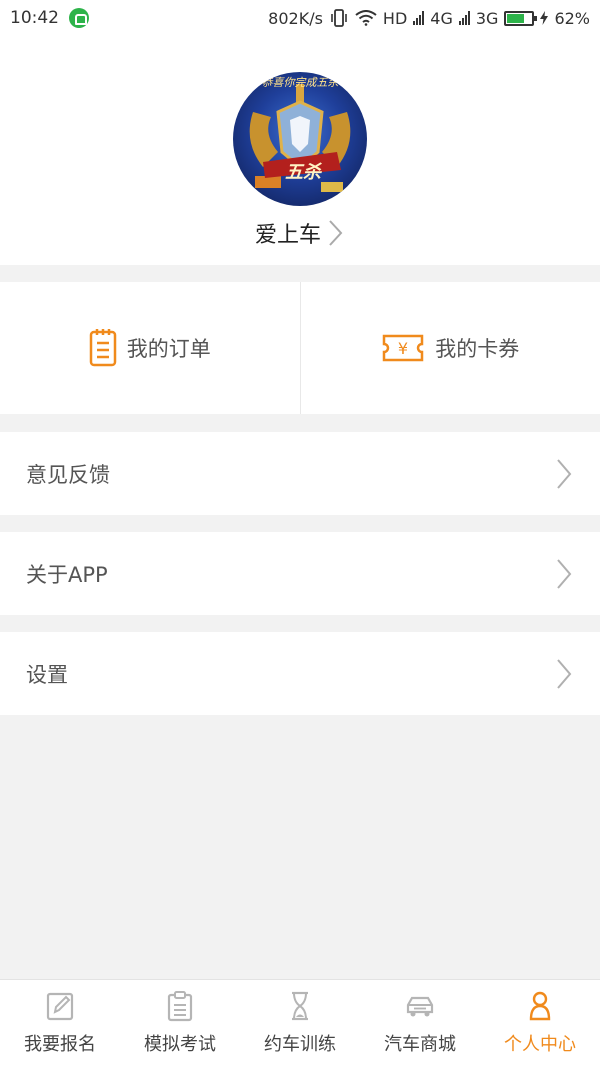 The image size is (600, 1067). What do you see at coordinates (180, 1006) in the screenshot?
I see `clipboard-icon` at bounding box center [180, 1006].